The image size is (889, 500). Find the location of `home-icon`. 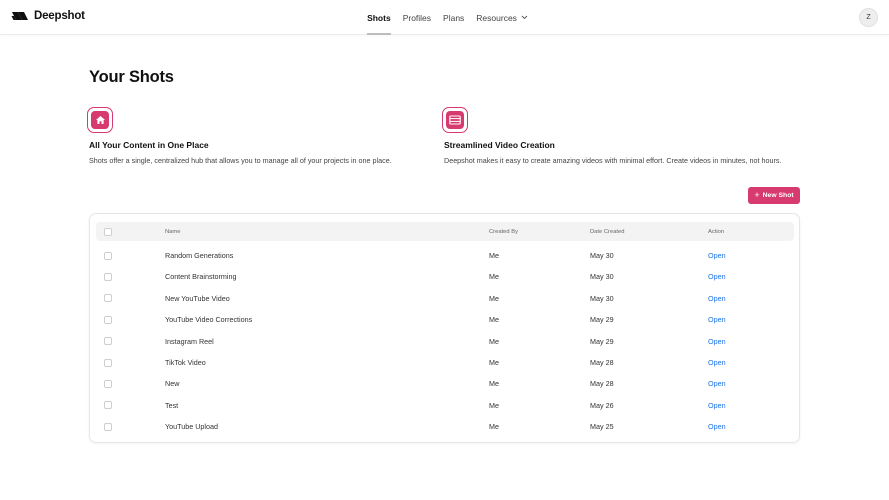

home-icon is located at coordinates (100, 120).